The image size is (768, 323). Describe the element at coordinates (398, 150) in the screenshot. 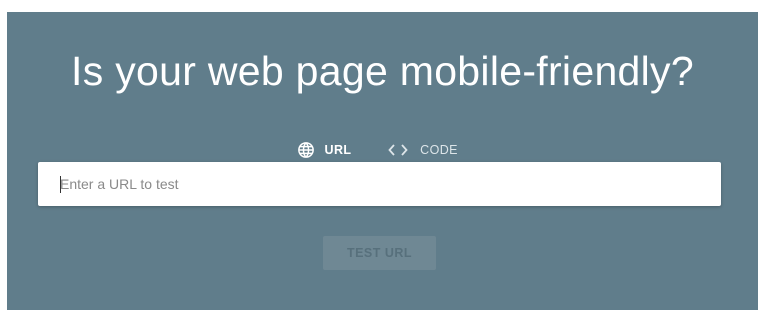

I see `code-icon` at that location.